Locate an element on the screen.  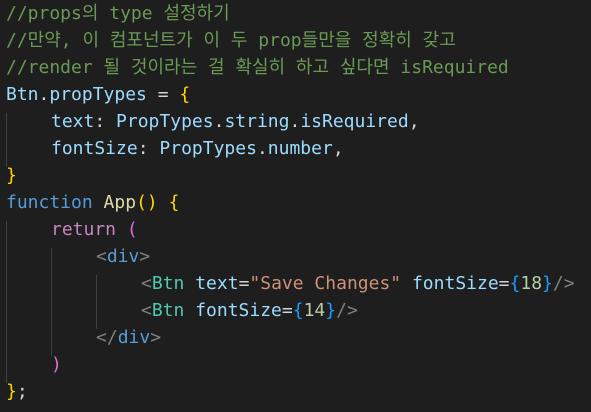
code-line-8: function App() { is located at coordinates (92, 202).